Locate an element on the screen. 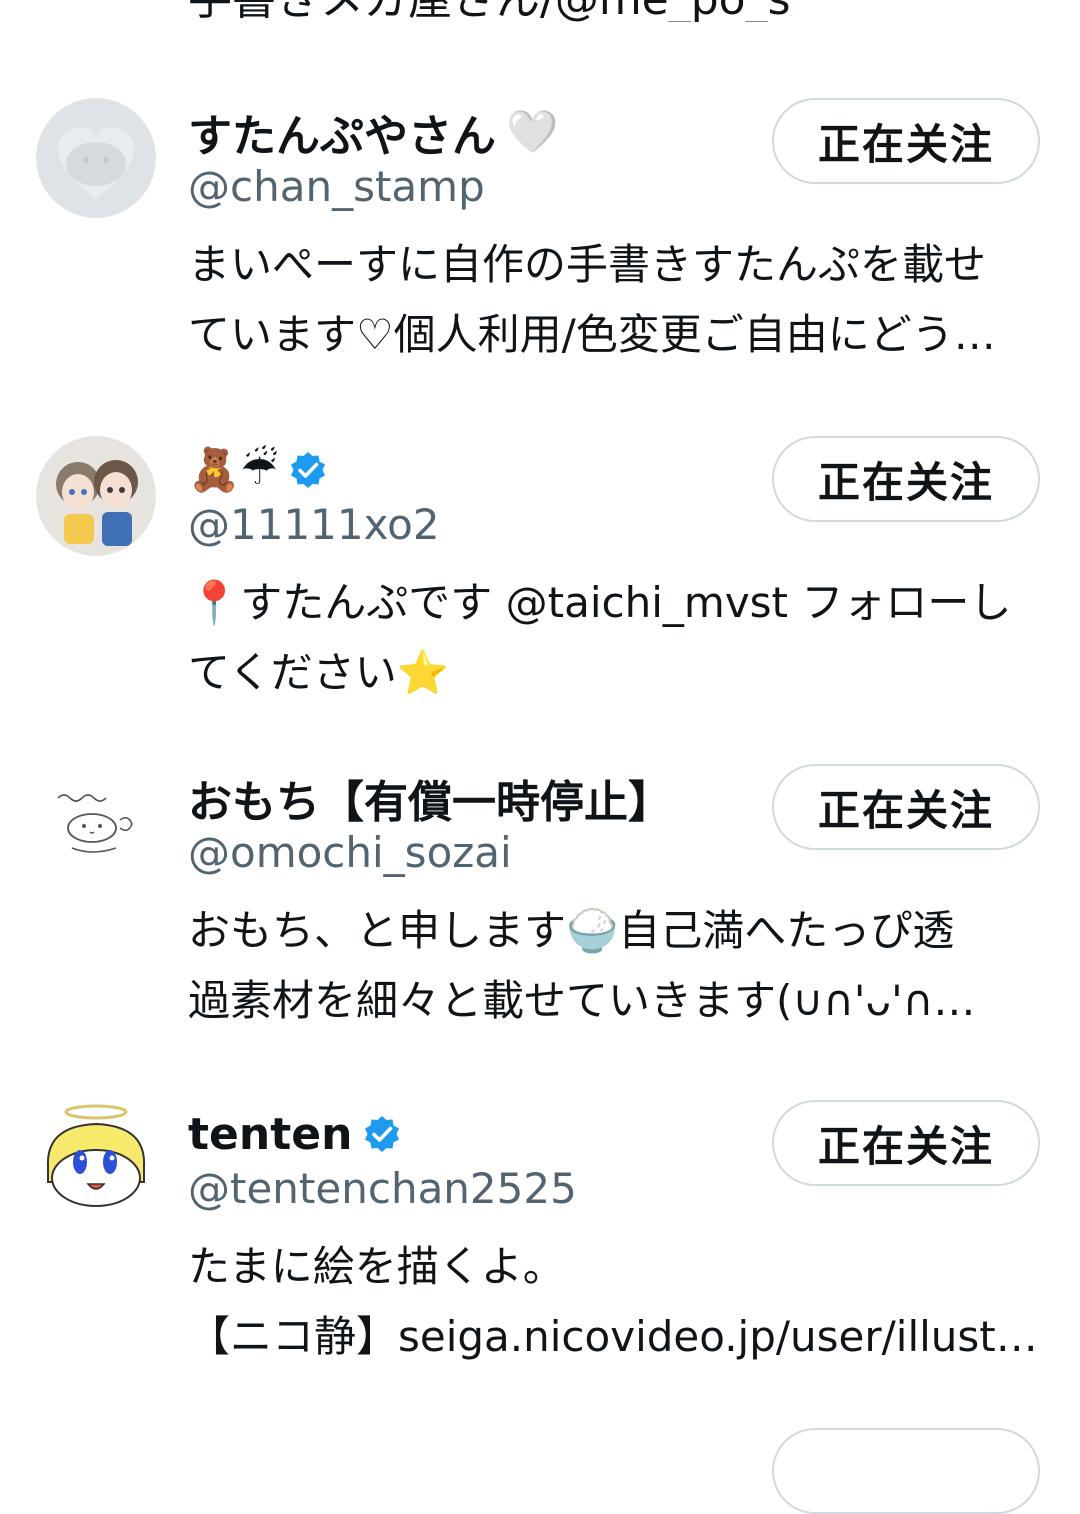 The width and height of the screenshot is (1080, 1514). user-handle: @tentenchan2525 is located at coordinates (382, 1188).